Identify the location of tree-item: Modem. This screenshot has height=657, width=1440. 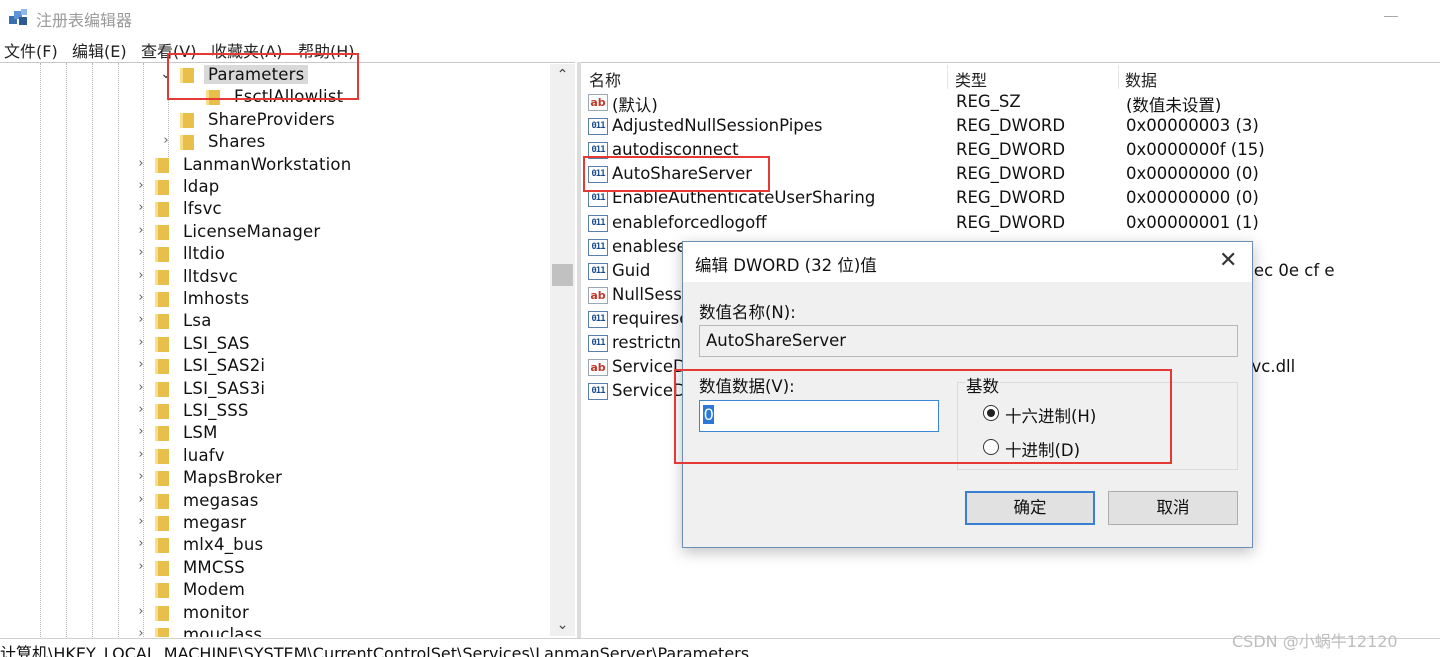
(272, 591).